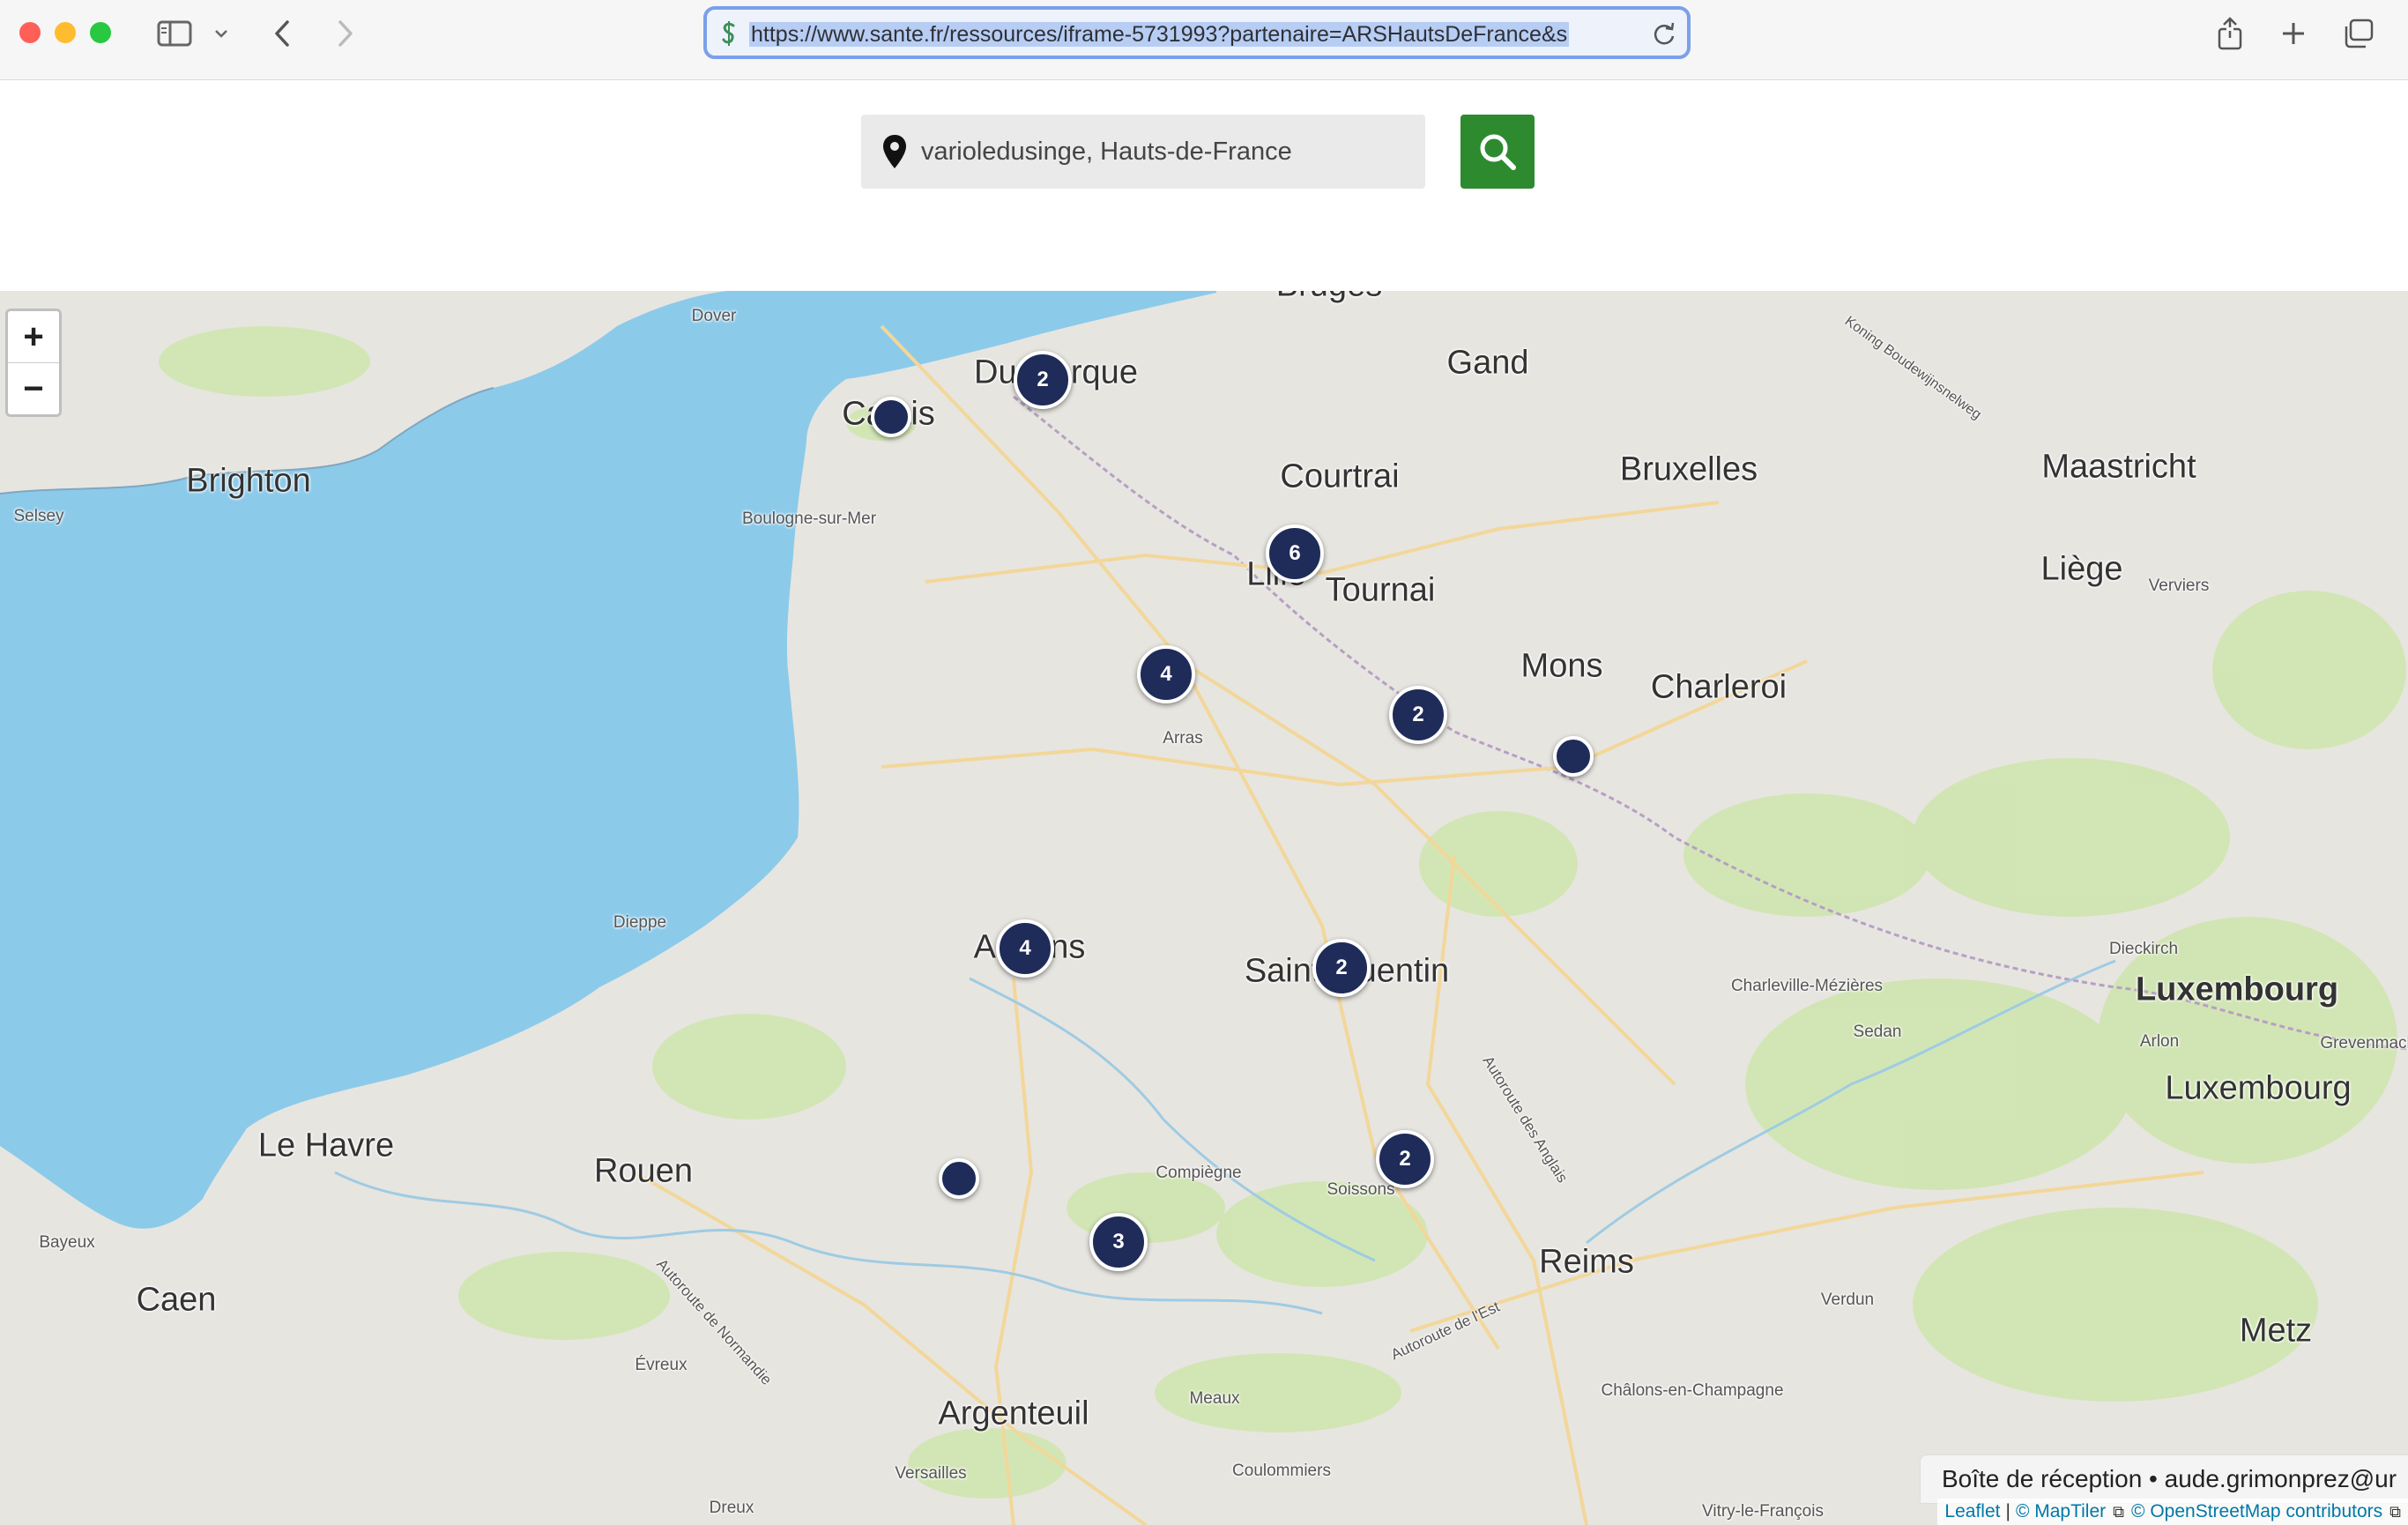  I want to click on map-label: Arras, so click(1183, 739).